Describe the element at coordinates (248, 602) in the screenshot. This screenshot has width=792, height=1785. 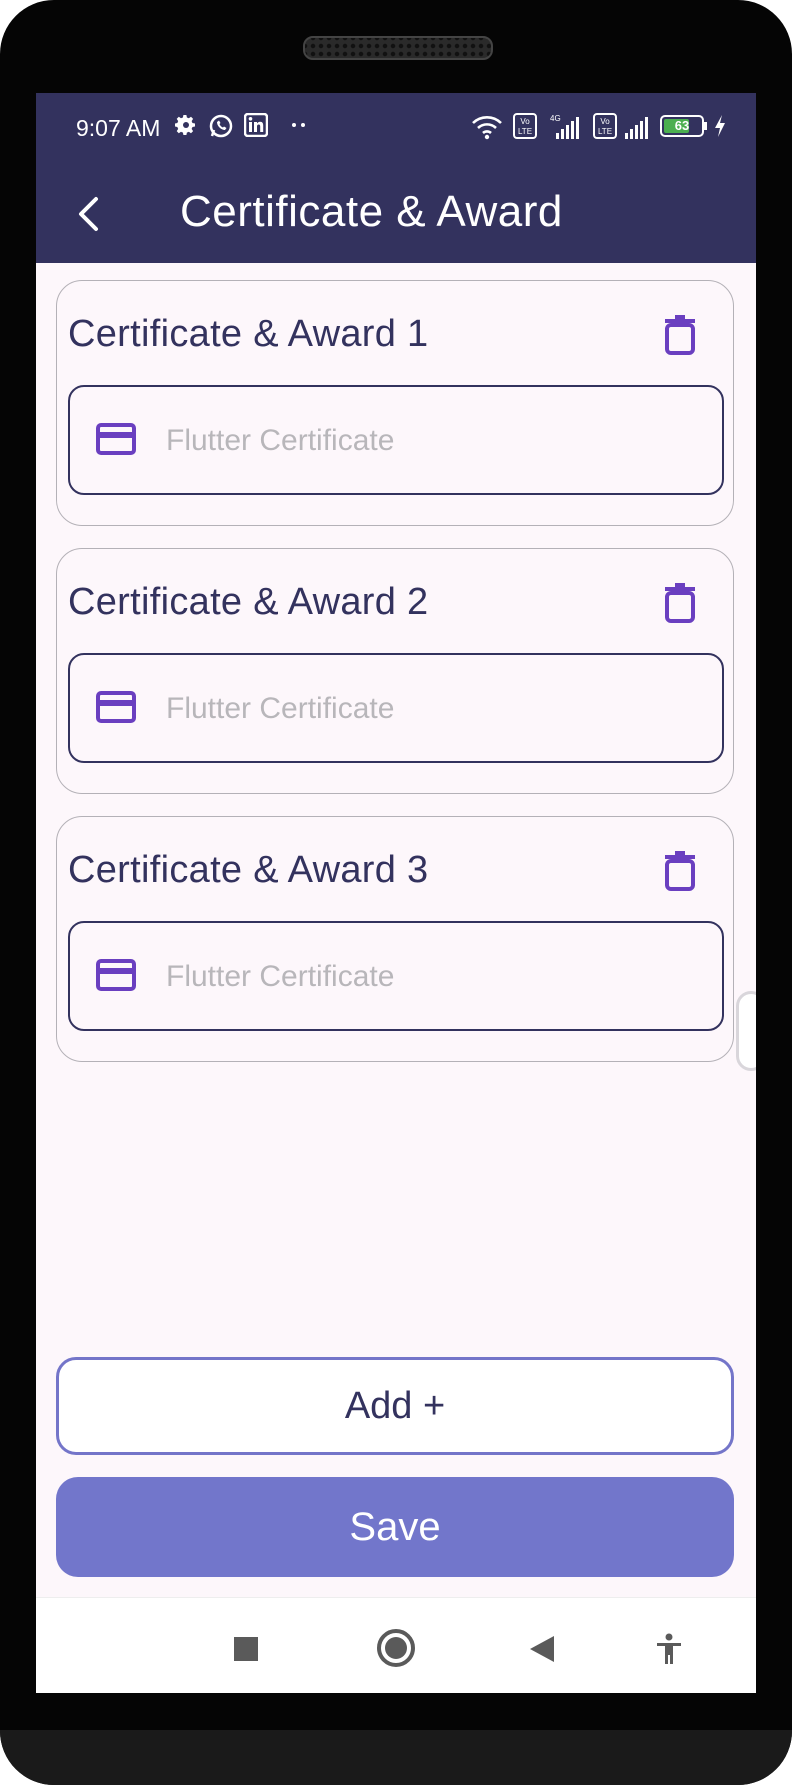
I see `card-title: Certificate & Award 2` at that location.